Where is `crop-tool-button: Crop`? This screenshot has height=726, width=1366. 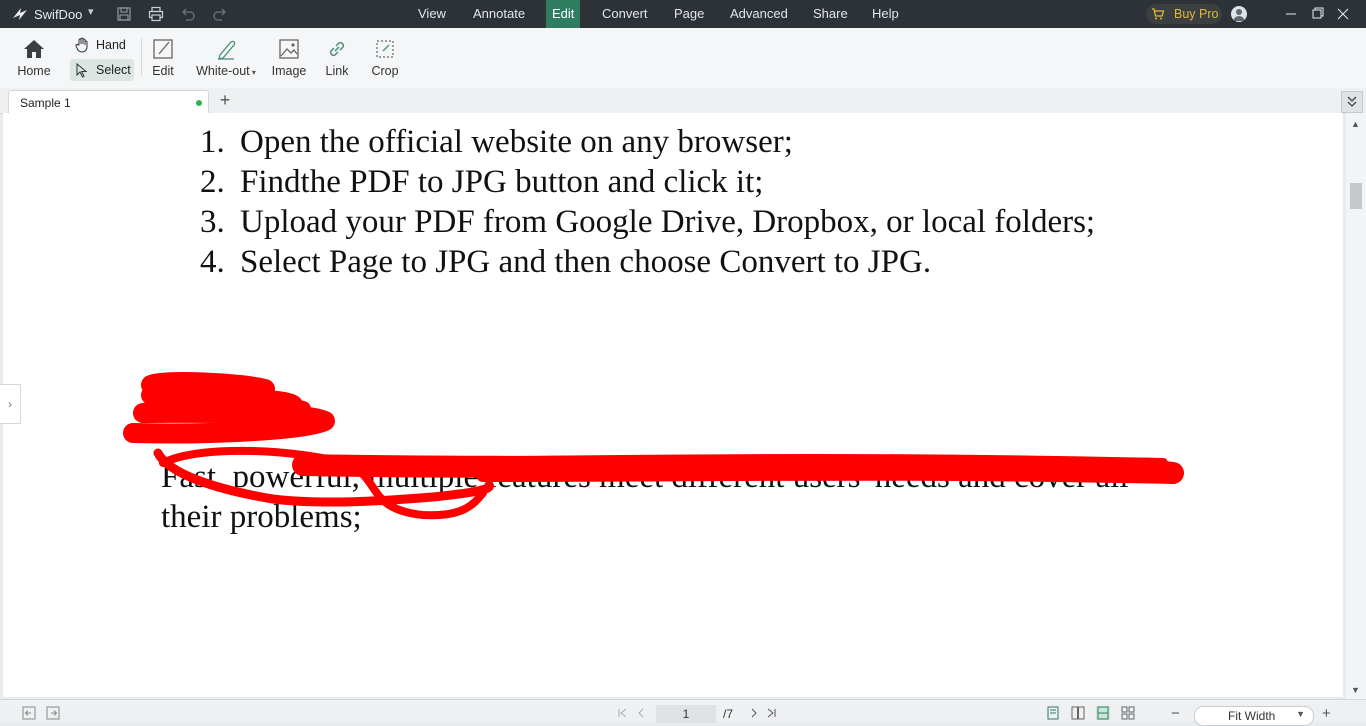
crop-tool-button: Crop is located at coordinates (385, 56).